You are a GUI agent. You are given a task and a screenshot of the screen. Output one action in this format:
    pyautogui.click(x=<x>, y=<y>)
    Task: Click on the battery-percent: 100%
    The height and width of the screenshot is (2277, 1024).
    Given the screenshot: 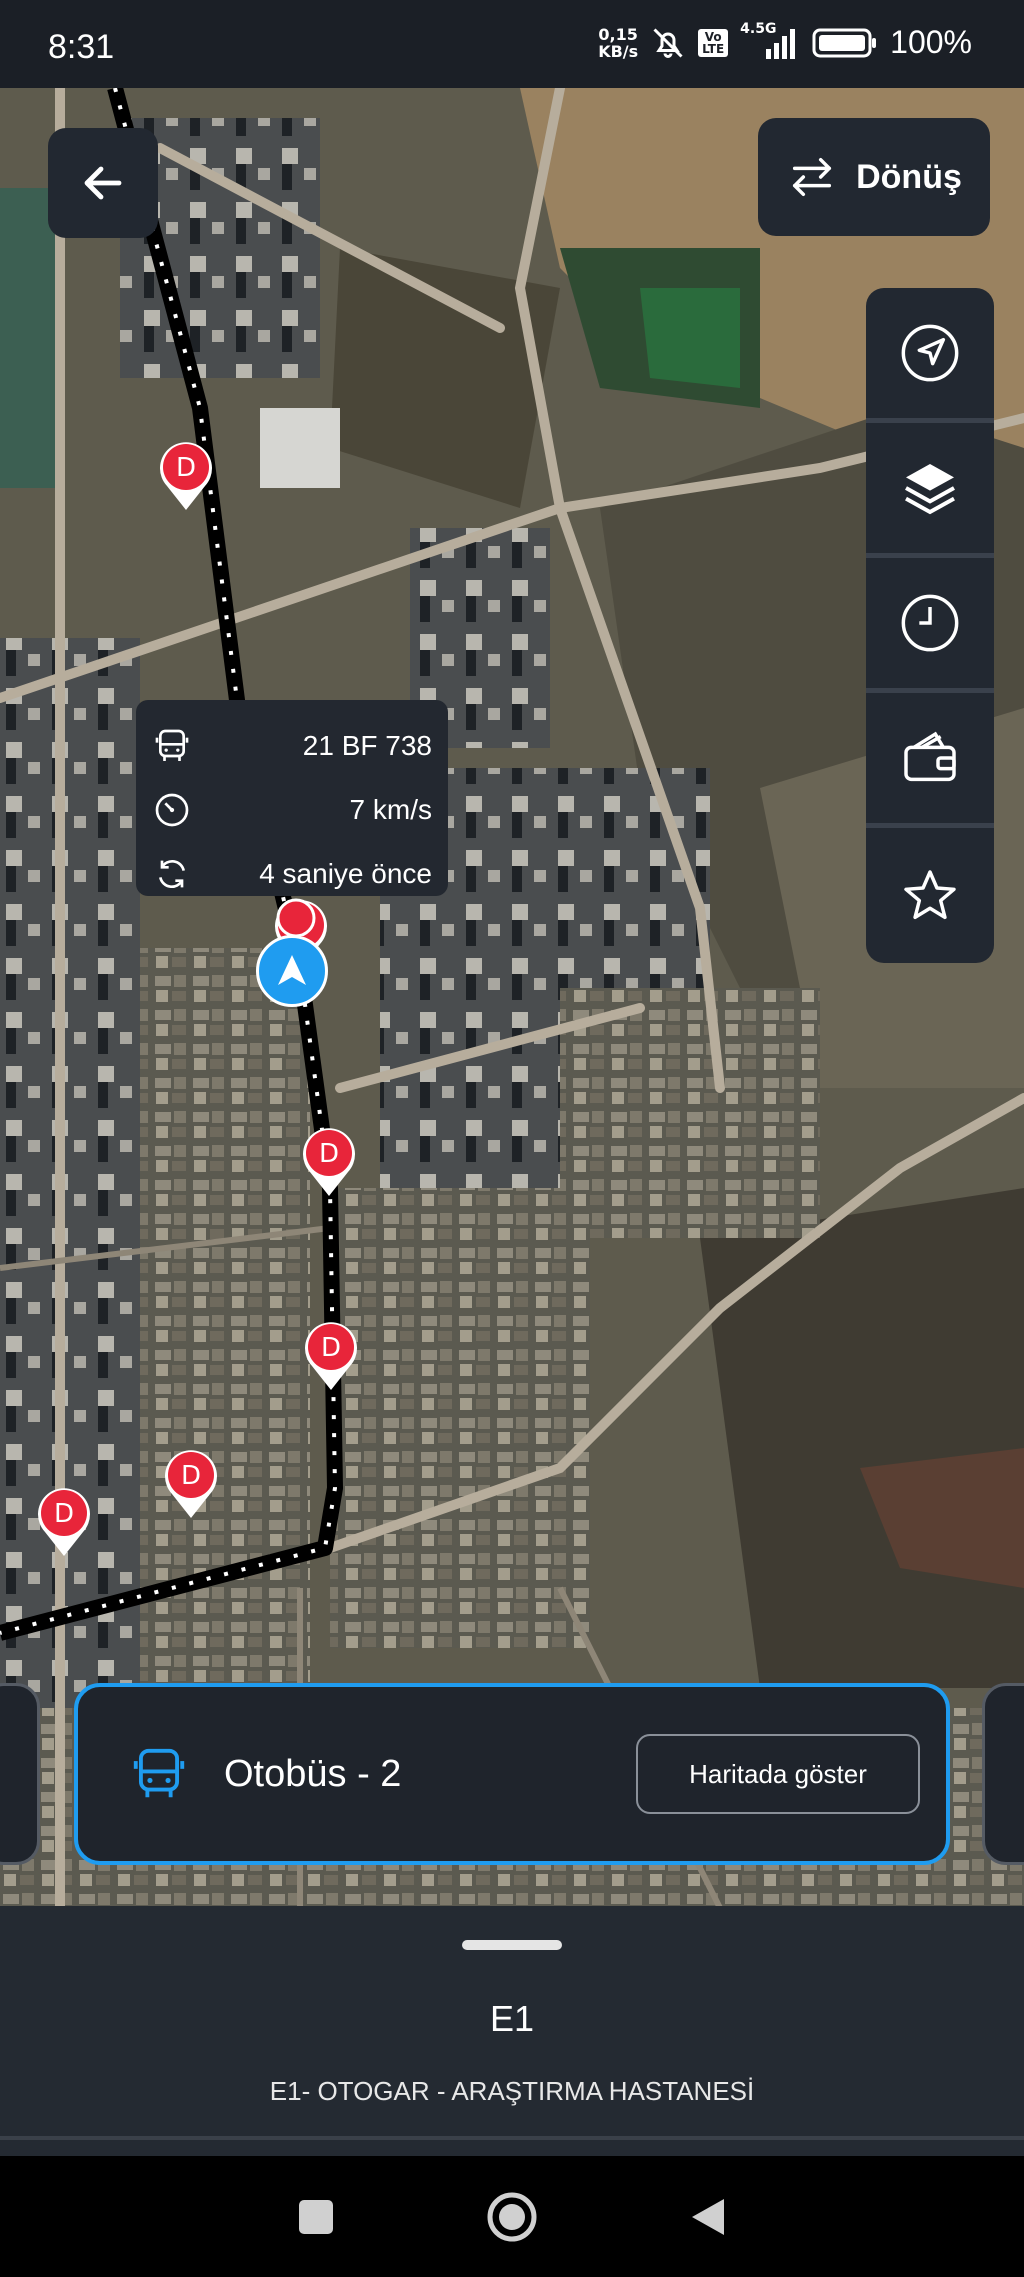 What is the action you would take?
    pyautogui.click(x=931, y=42)
    